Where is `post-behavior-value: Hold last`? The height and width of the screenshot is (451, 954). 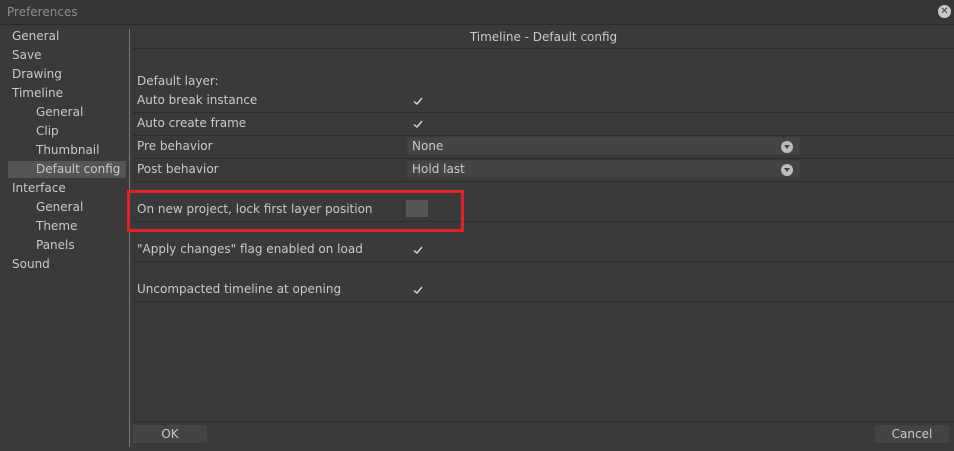 post-behavior-value: Hold last is located at coordinates (438, 169).